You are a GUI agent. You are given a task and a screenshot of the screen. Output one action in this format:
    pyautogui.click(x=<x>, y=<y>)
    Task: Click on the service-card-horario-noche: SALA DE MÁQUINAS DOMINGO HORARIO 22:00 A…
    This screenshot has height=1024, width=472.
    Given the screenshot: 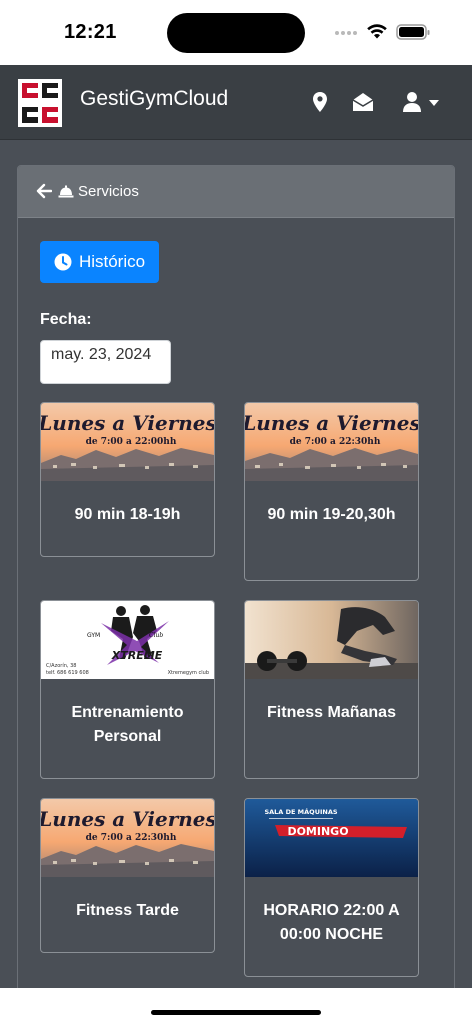 What is the action you would take?
    pyautogui.click(x=331, y=887)
    